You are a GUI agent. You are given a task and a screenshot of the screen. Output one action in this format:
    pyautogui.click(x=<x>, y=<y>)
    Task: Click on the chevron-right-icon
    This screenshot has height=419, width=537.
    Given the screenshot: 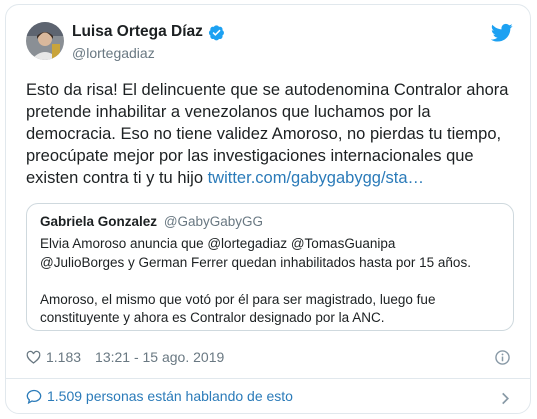 What is the action you would take?
    pyautogui.click(x=505, y=398)
    